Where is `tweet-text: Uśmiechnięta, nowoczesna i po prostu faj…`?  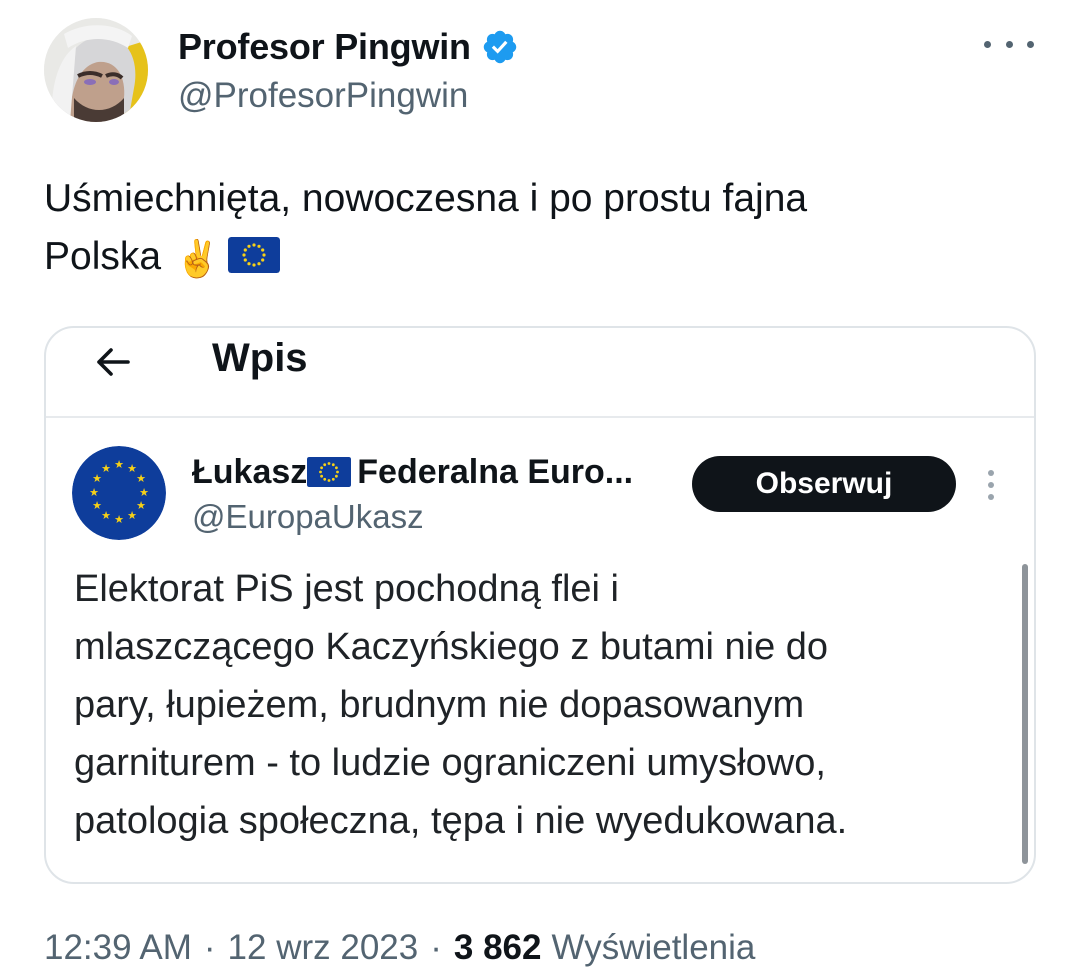 tweet-text: Uśmiechnięta, nowoczesna i po prostu faj… is located at coordinates (524, 229).